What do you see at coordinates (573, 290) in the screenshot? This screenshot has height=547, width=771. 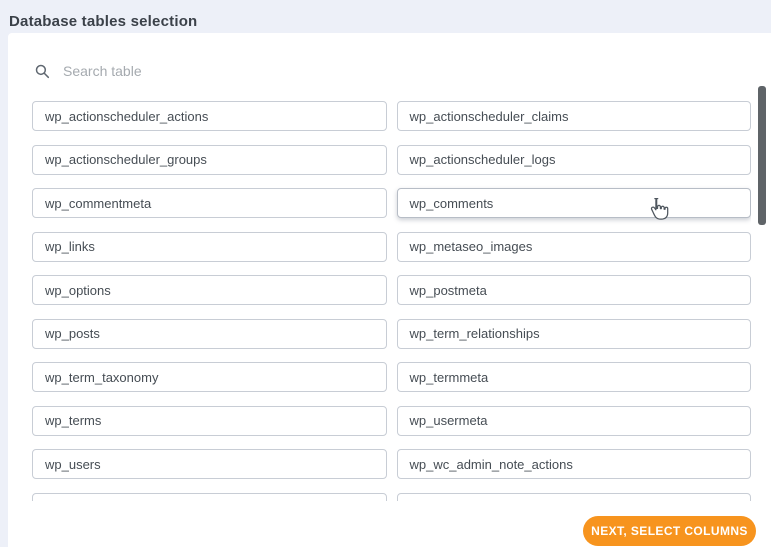 I see `table-item: wp_postmeta` at bounding box center [573, 290].